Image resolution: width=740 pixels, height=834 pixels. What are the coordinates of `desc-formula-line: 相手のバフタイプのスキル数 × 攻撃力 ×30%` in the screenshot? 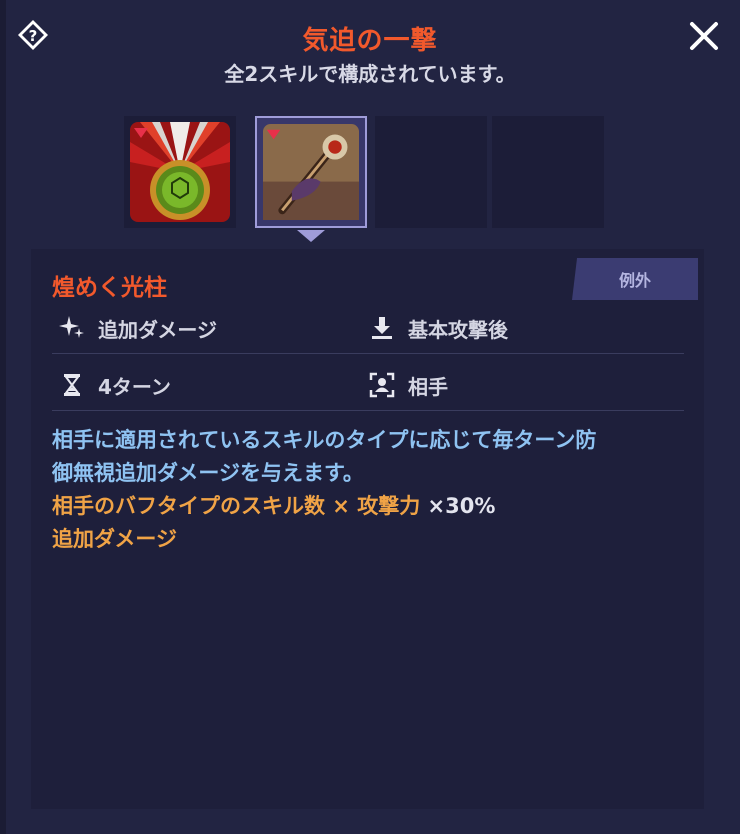 It's located at (372, 506).